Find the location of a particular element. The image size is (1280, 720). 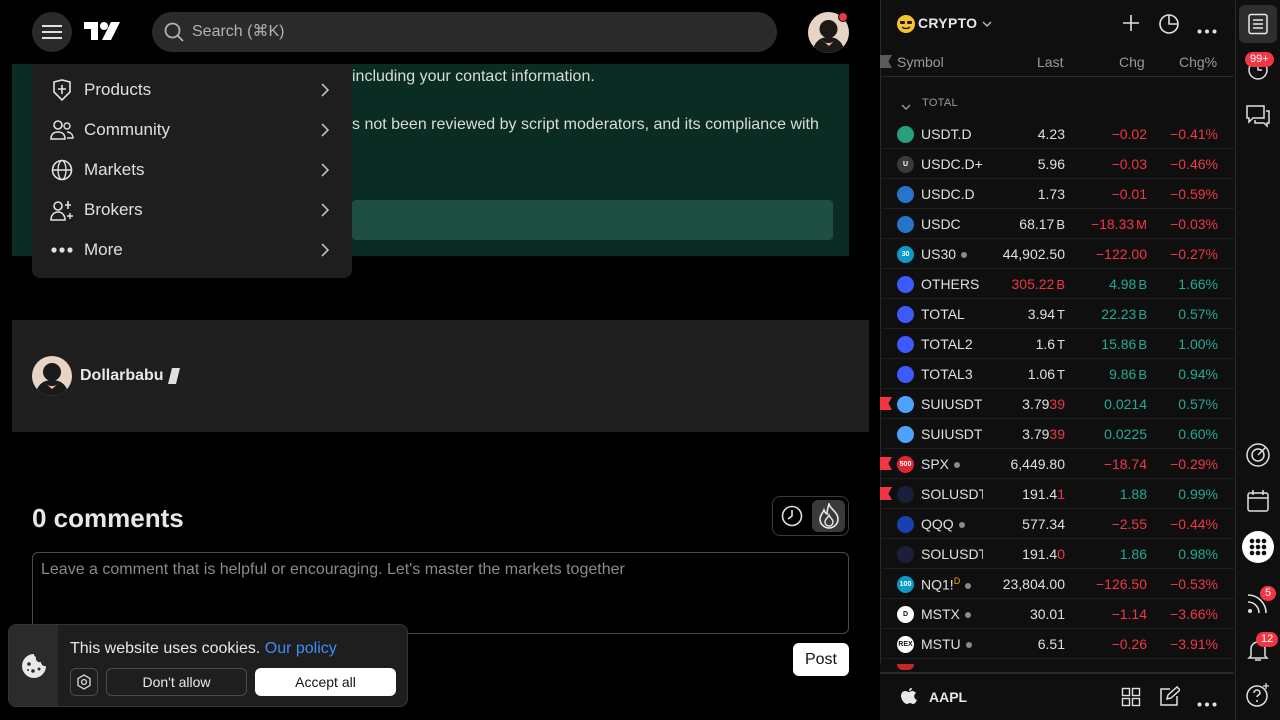

symbol-name: USDC is located at coordinates (941, 224).